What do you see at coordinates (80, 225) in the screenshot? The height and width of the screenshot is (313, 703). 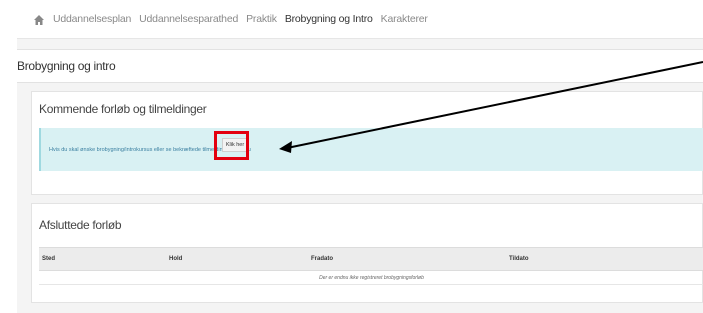 I see `completed-panel-title: Afsluttede forløb` at bounding box center [80, 225].